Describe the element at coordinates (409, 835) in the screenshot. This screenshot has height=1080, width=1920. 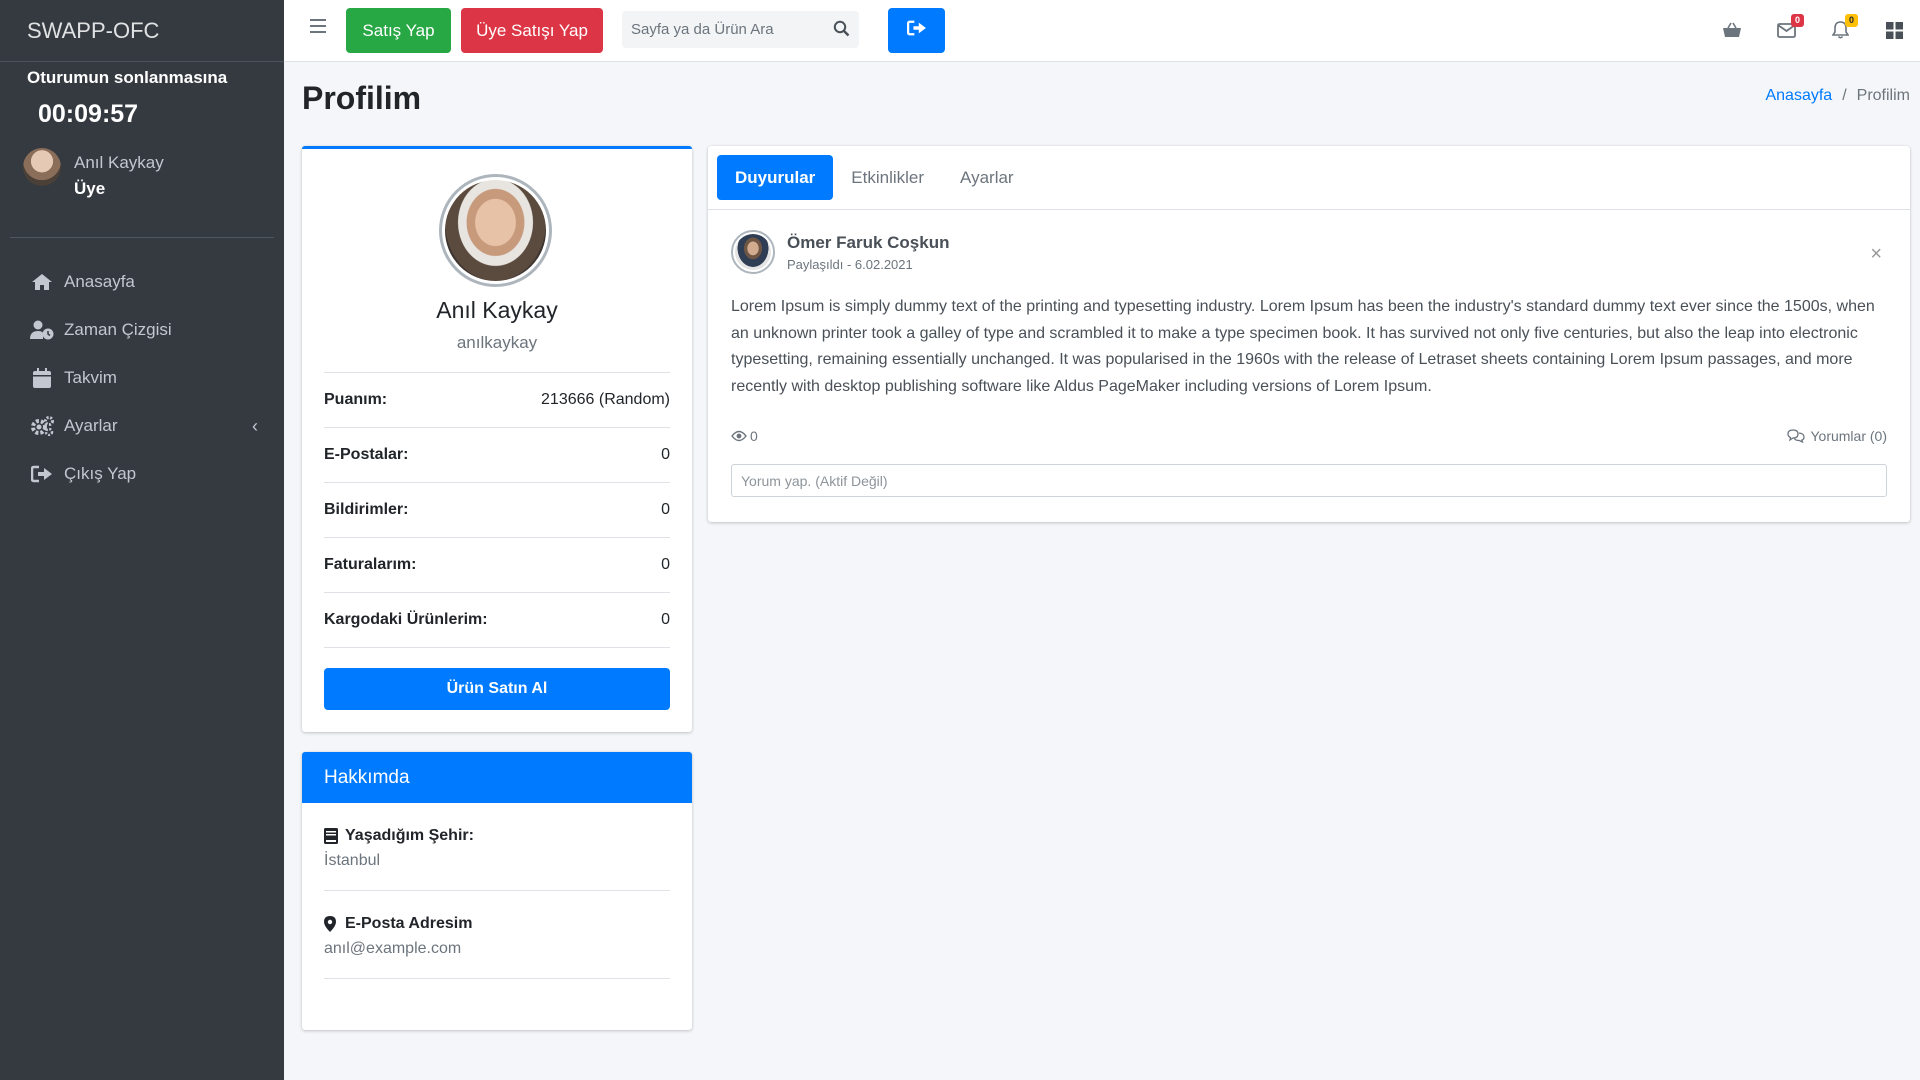
I see `about-city-label: Yaşadığım Şehir:` at that location.